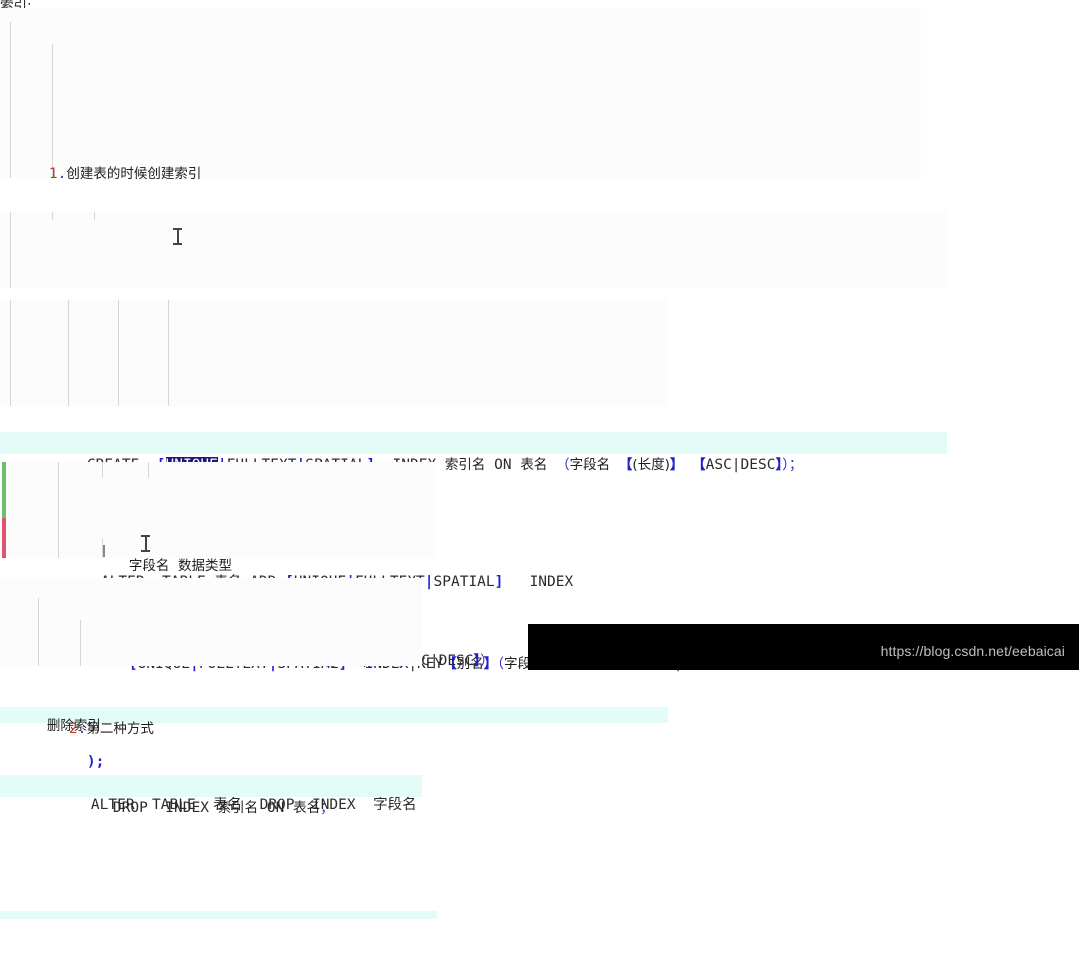 This screenshot has width=1079, height=953. What do you see at coordinates (307, 808) in the screenshot?
I see `table-name-label: 表名` at bounding box center [307, 808].